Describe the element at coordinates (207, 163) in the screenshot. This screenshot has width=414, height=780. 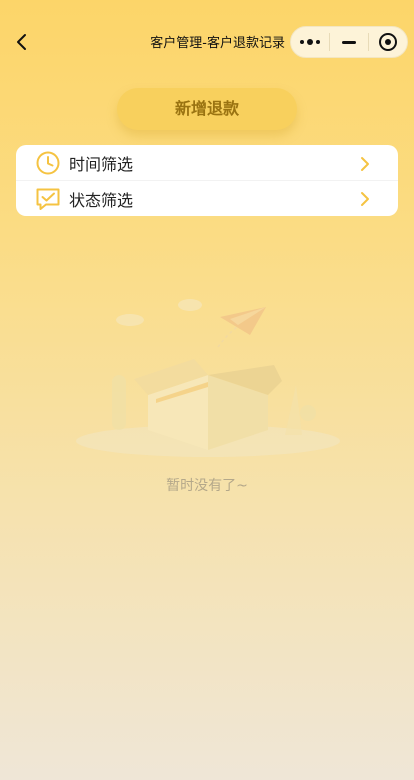
I see `time-filter-row: 时间筛选` at that location.